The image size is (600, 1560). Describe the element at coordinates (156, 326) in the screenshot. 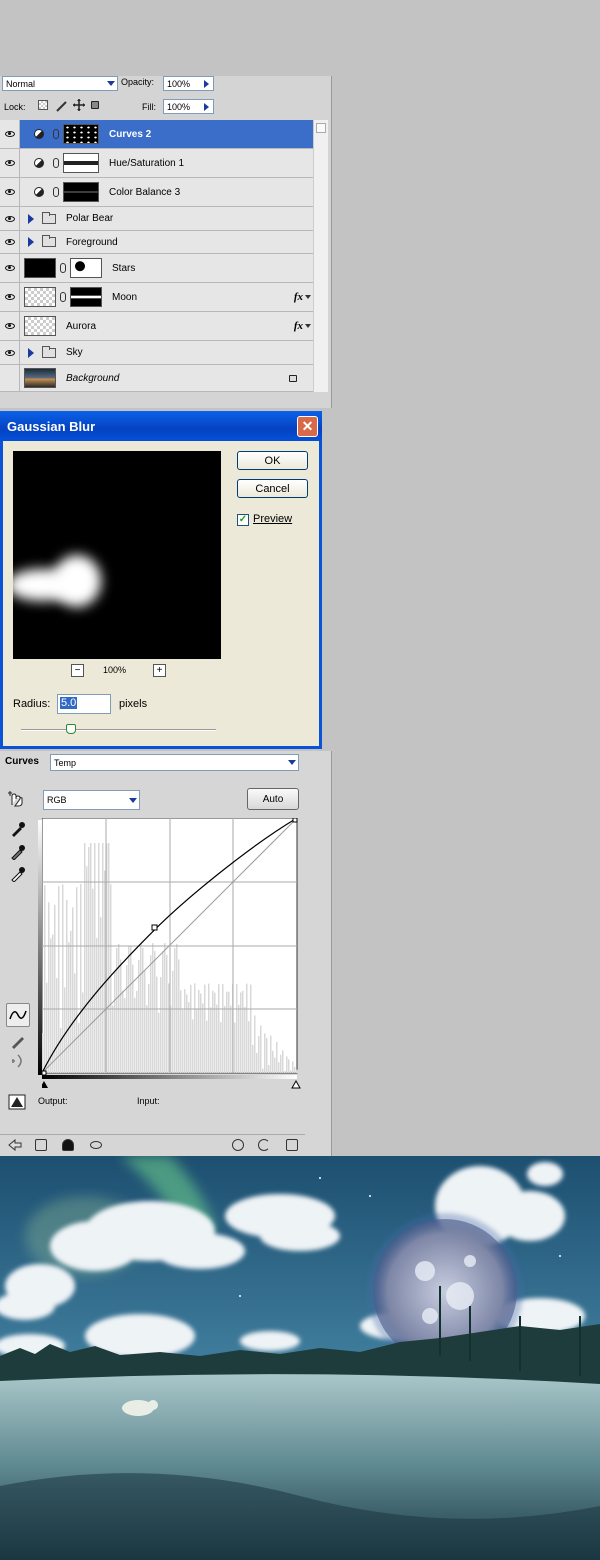

I see `layer-row-aurora: Aurora fx` at that location.